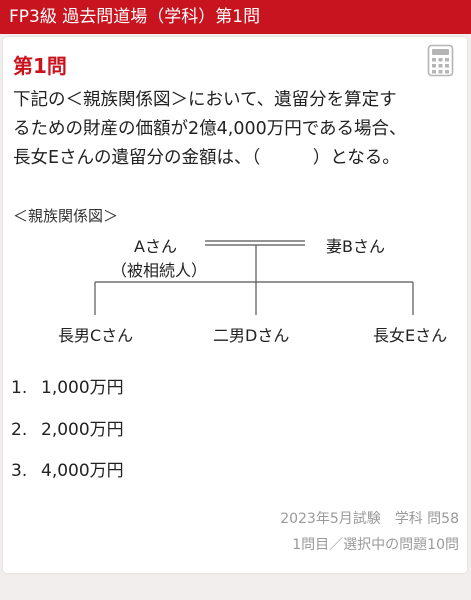 The image size is (471, 600). Describe the element at coordinates (135, 17) in the screenshot. I see `app-title: FP3級 過去問道場（学科）第1問` at that location.